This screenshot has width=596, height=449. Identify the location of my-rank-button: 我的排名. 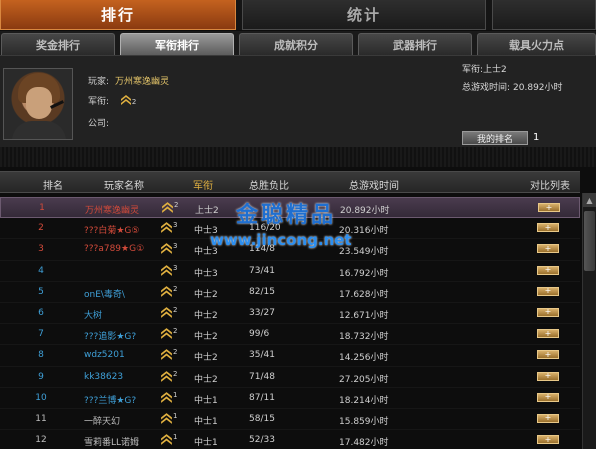
(495, 138).